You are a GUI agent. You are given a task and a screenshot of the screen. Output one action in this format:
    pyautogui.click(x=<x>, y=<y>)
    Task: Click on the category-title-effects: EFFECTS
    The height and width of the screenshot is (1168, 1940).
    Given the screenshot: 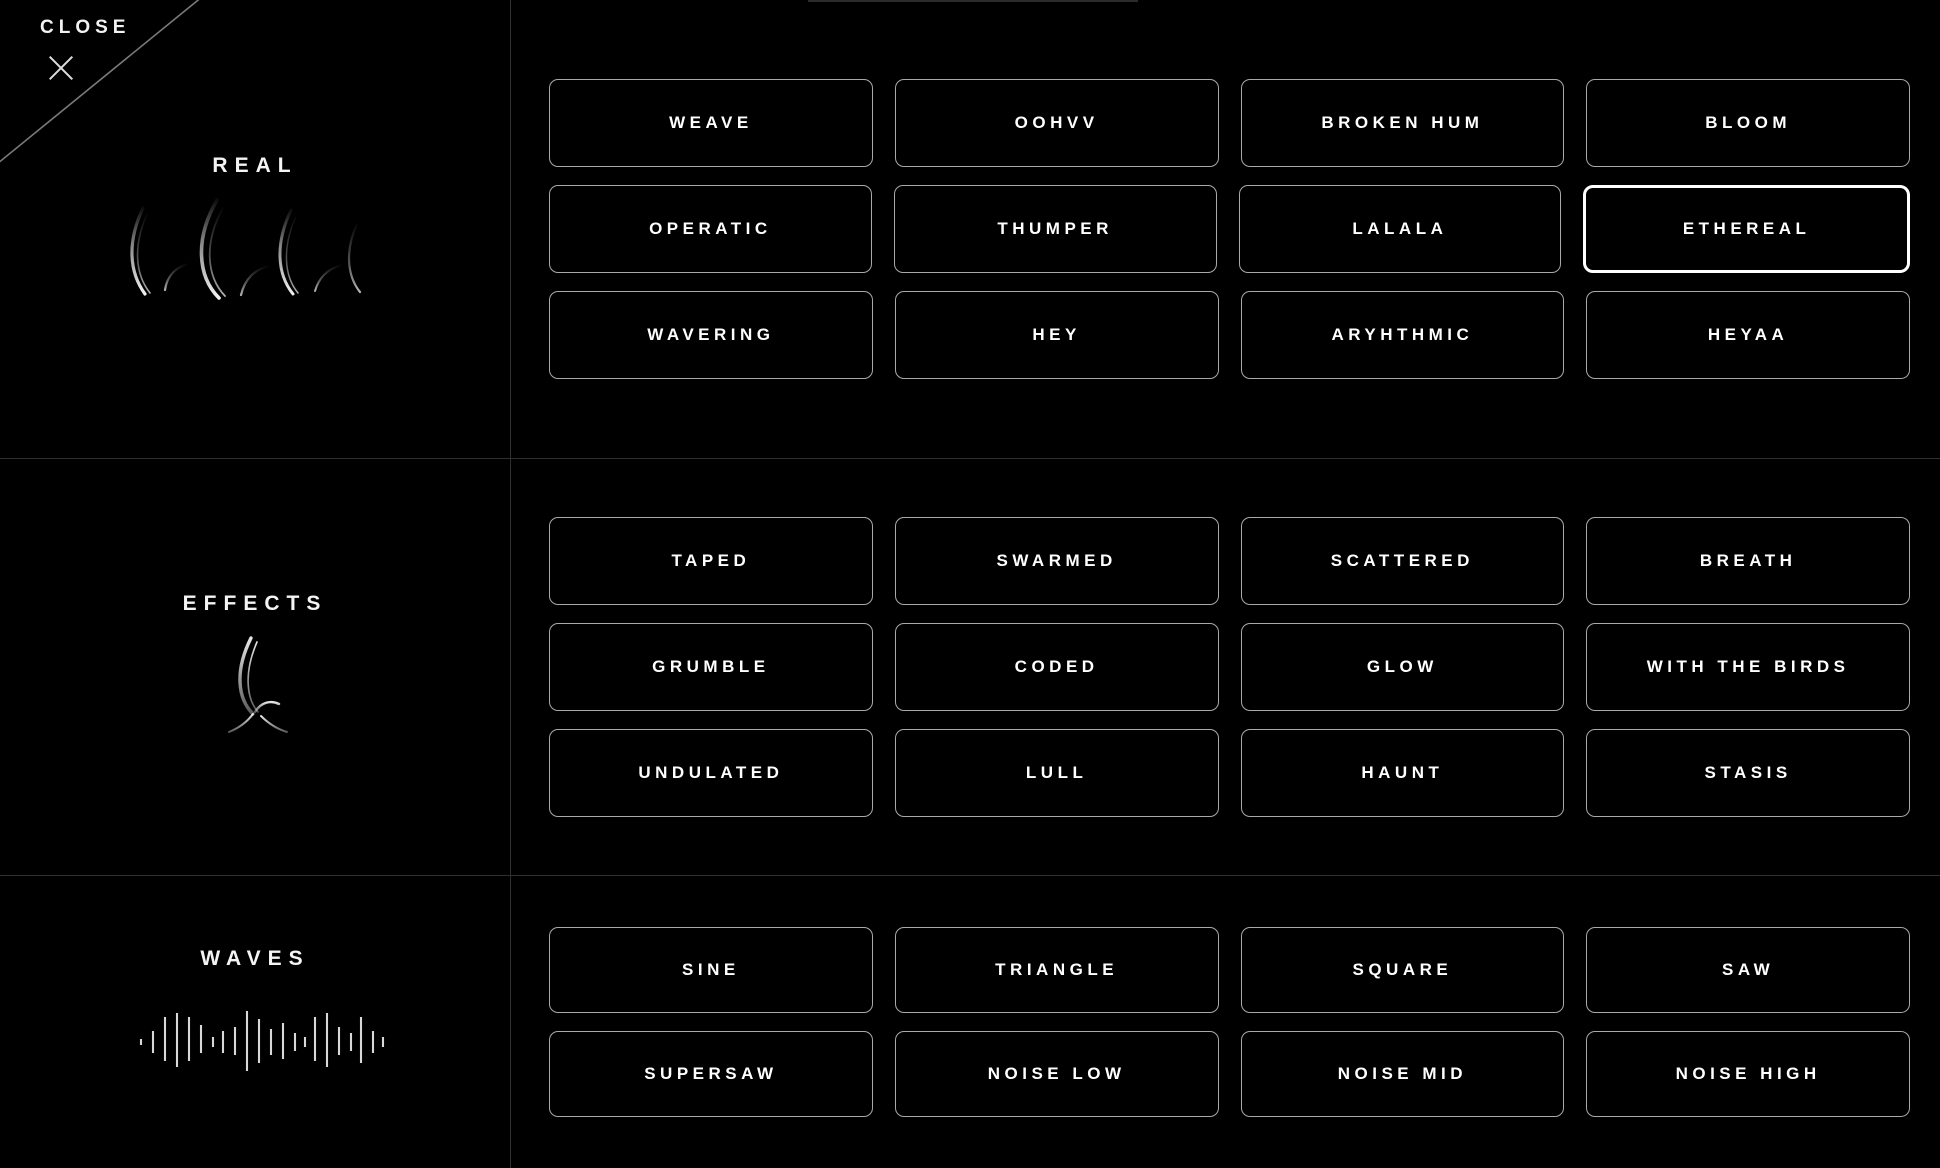 What is the action you would take?
    pyautogui.click(x=255, y=603)
    